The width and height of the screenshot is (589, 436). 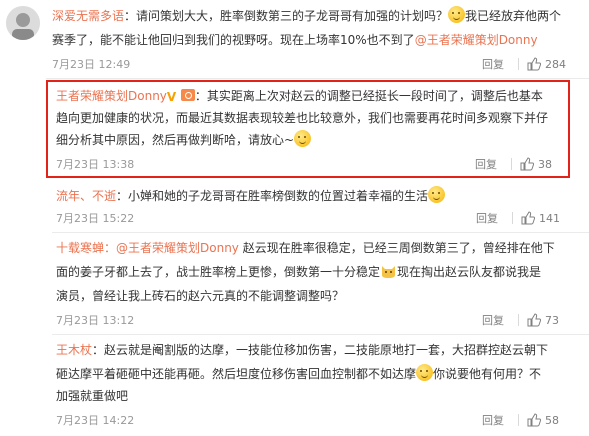 What do you see at coordinates (175, 140) in the screenshot?
I see `comment-text: 细分析其中原因，然后再做判断哈，请放心~` at bounding box center [175, 140].